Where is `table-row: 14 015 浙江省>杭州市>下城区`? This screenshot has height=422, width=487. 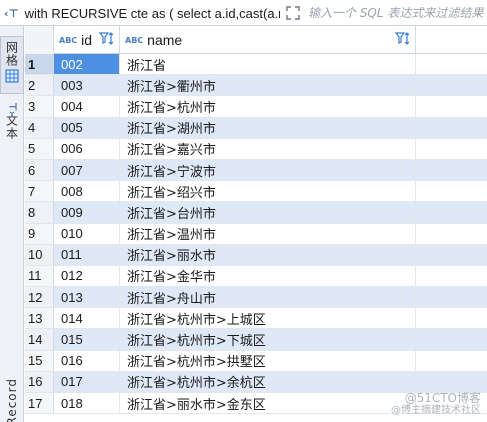 table-row: 14 015 浙江省>杭州市>下城区 is located at coordinates (256, 340).